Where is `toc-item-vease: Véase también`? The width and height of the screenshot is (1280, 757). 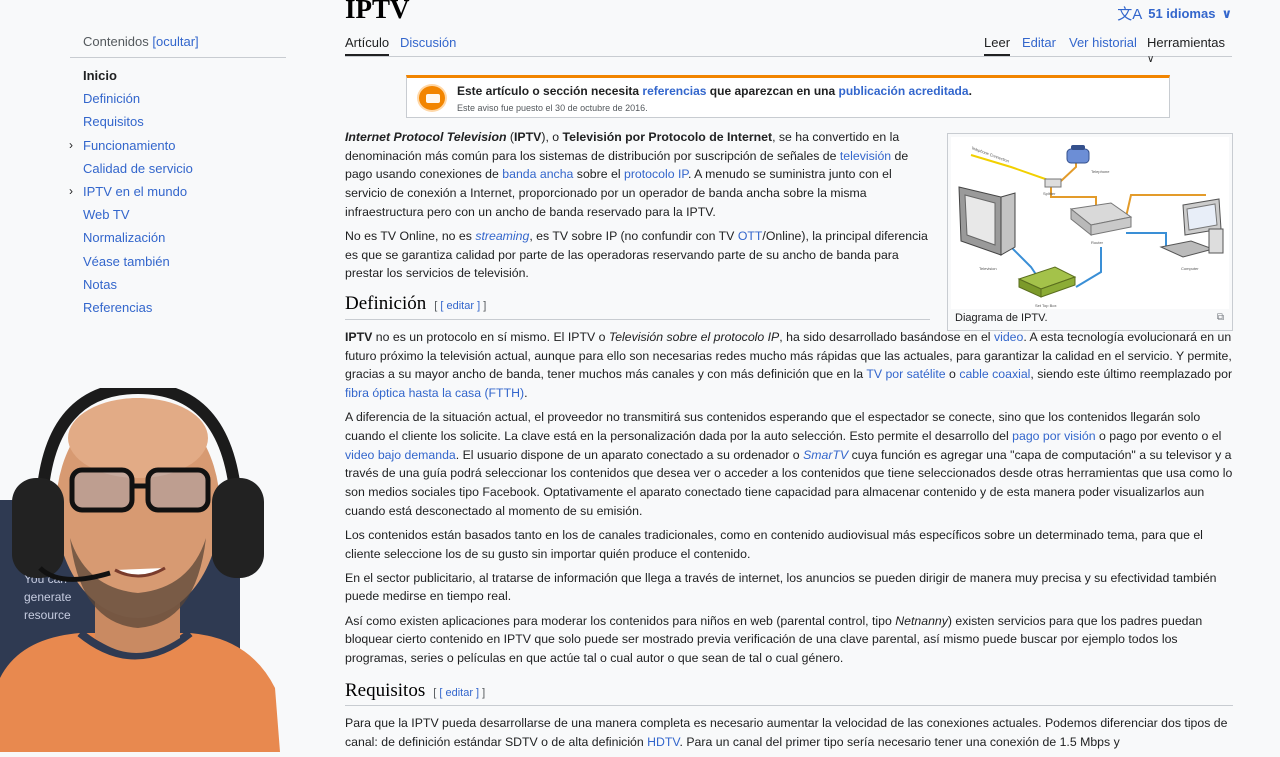 toc-item-vease: Véase también is located at coordinates (185, 261).